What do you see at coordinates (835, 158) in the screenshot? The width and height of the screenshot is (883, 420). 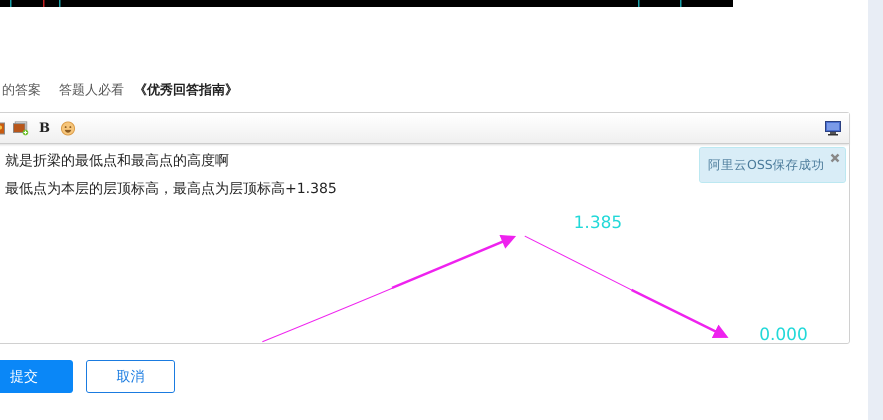 I see `close-icon` at bounding box center [835, 158].